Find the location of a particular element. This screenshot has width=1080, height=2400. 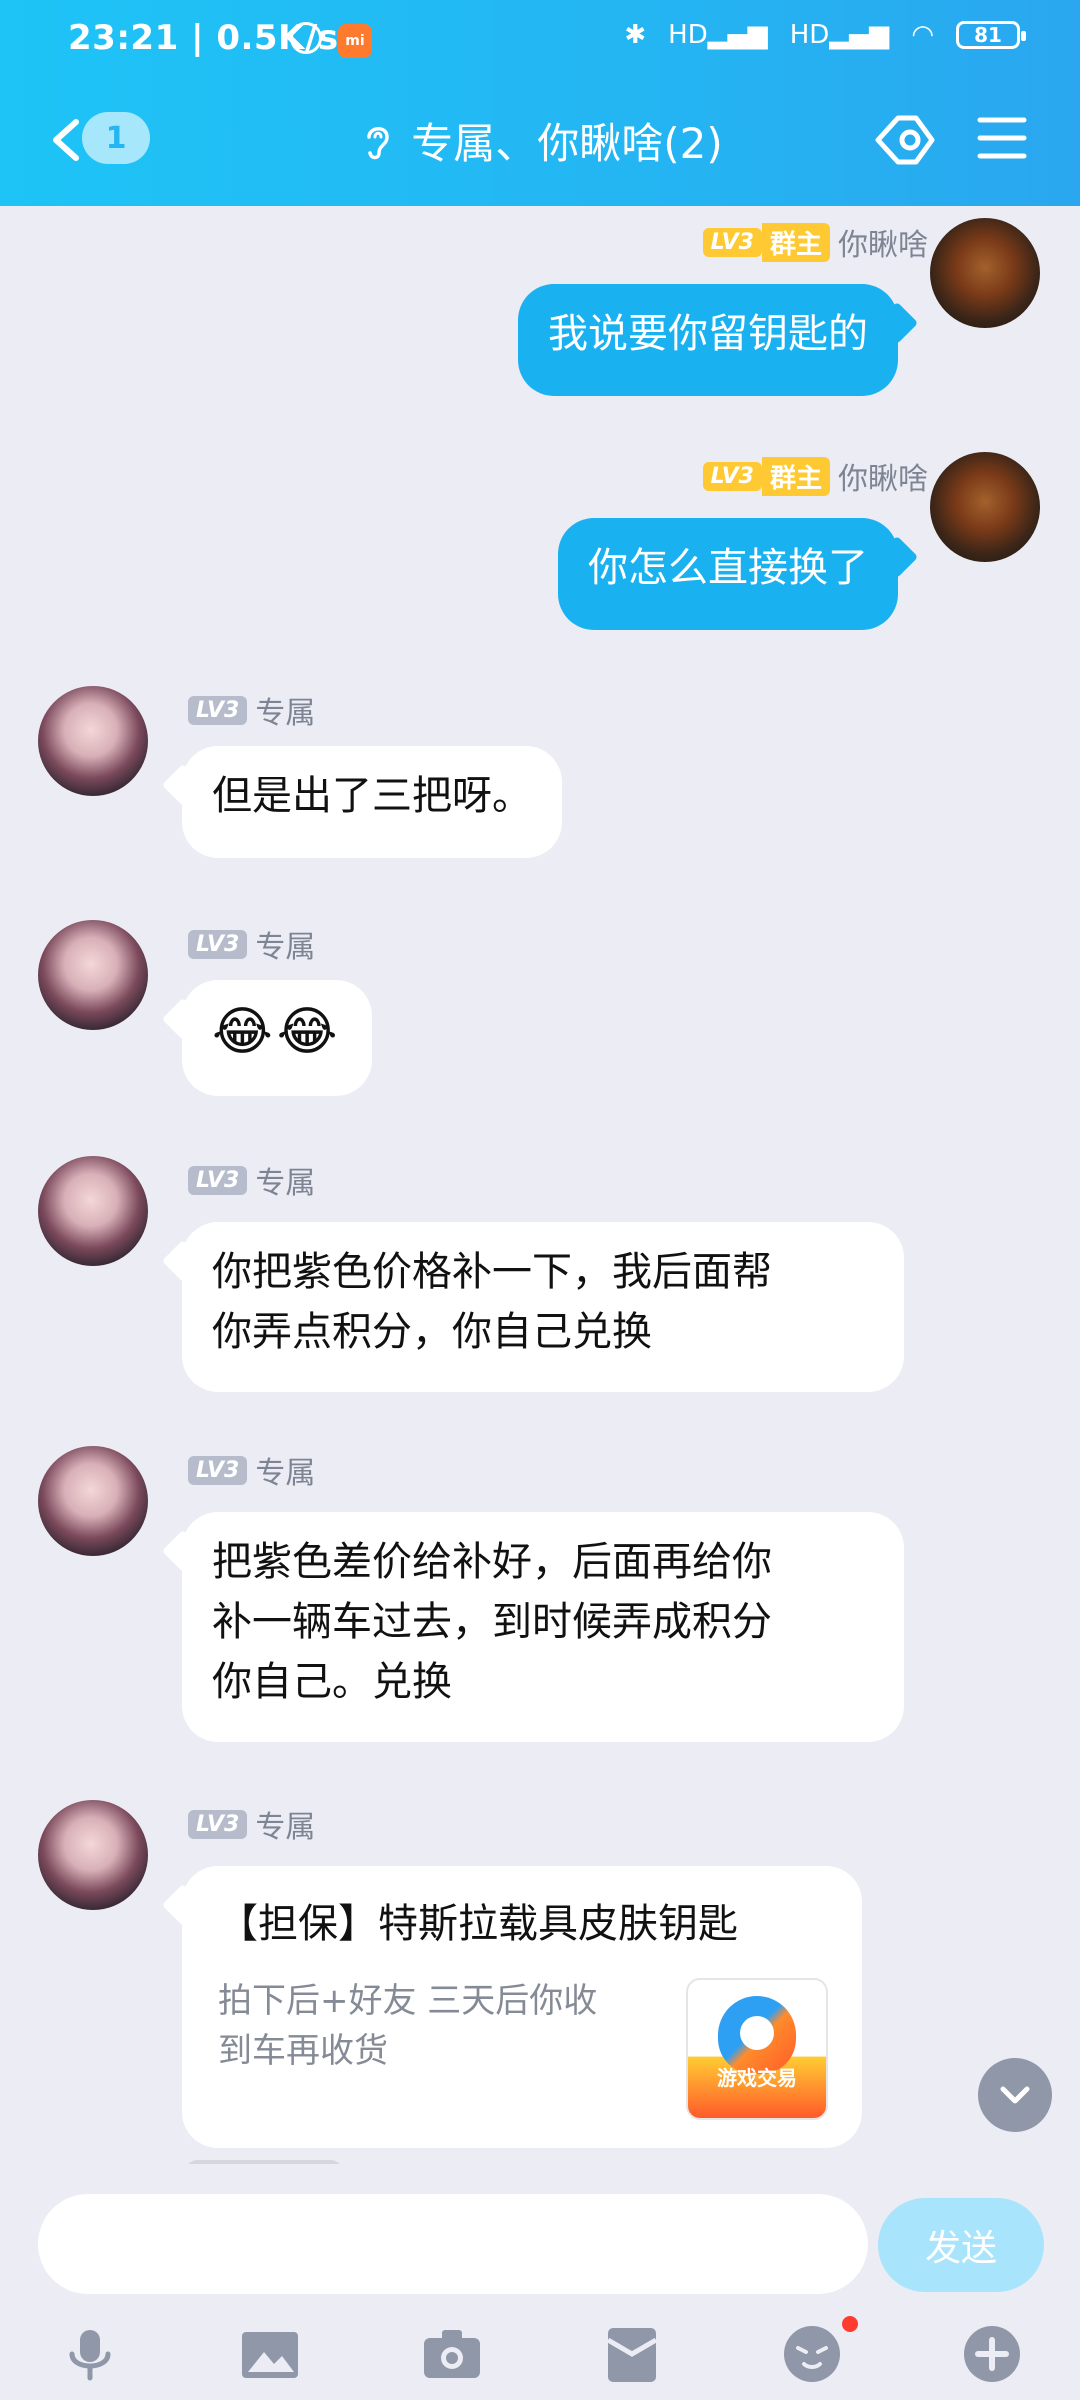

message-bubble: 你怎么直接换了 is located at coordinates (728, 574).